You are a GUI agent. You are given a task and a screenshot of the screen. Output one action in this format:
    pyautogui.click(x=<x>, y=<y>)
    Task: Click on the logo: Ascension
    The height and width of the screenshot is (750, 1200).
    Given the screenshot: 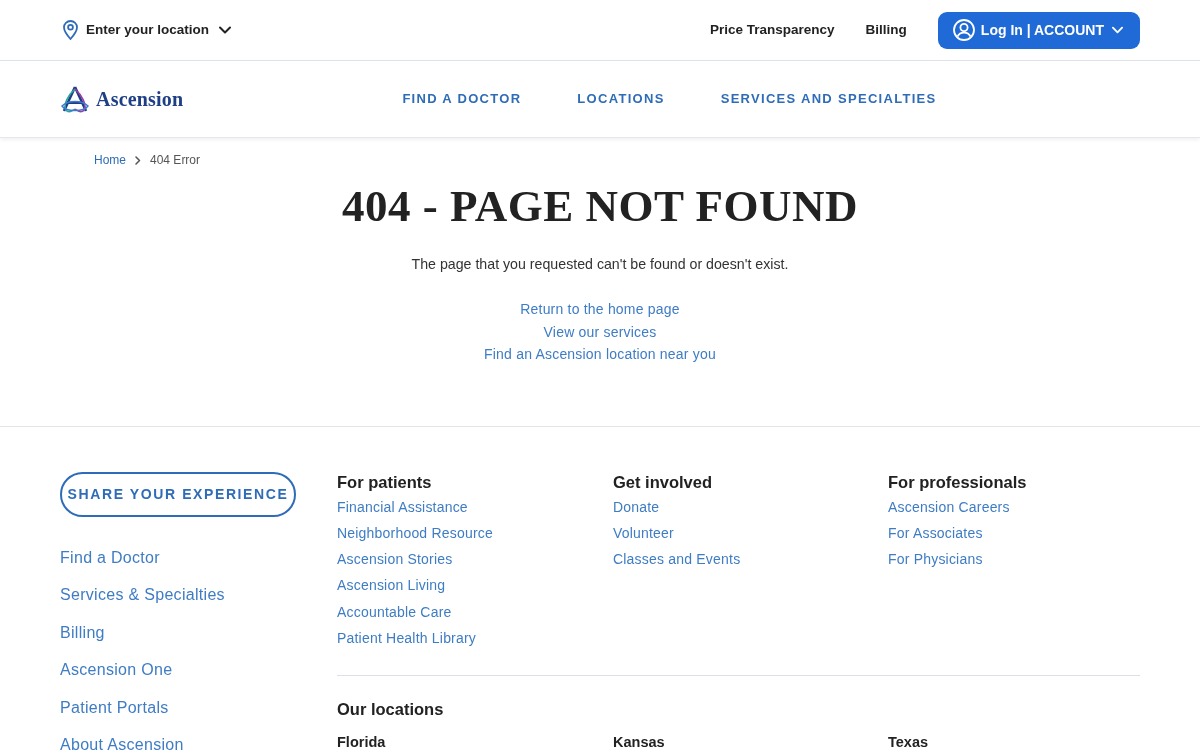 What is the action you would take?
    pyautogui.click(x=122, y=99)
    